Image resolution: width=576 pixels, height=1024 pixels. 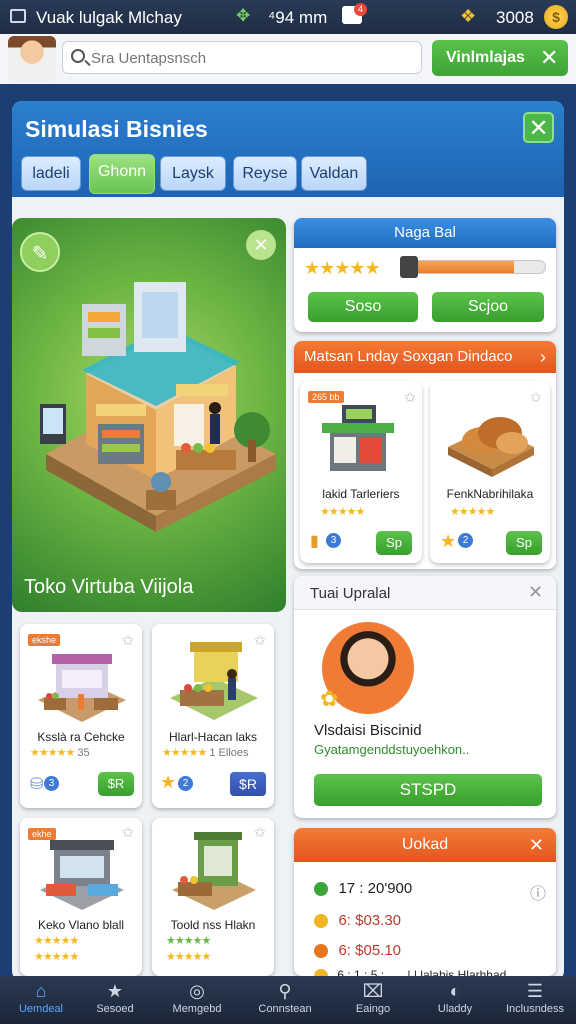 What do you see at coordinates (314, 541) in the screenshot?
I see `cup-icon: ▮` at bounding box center [314, 541].